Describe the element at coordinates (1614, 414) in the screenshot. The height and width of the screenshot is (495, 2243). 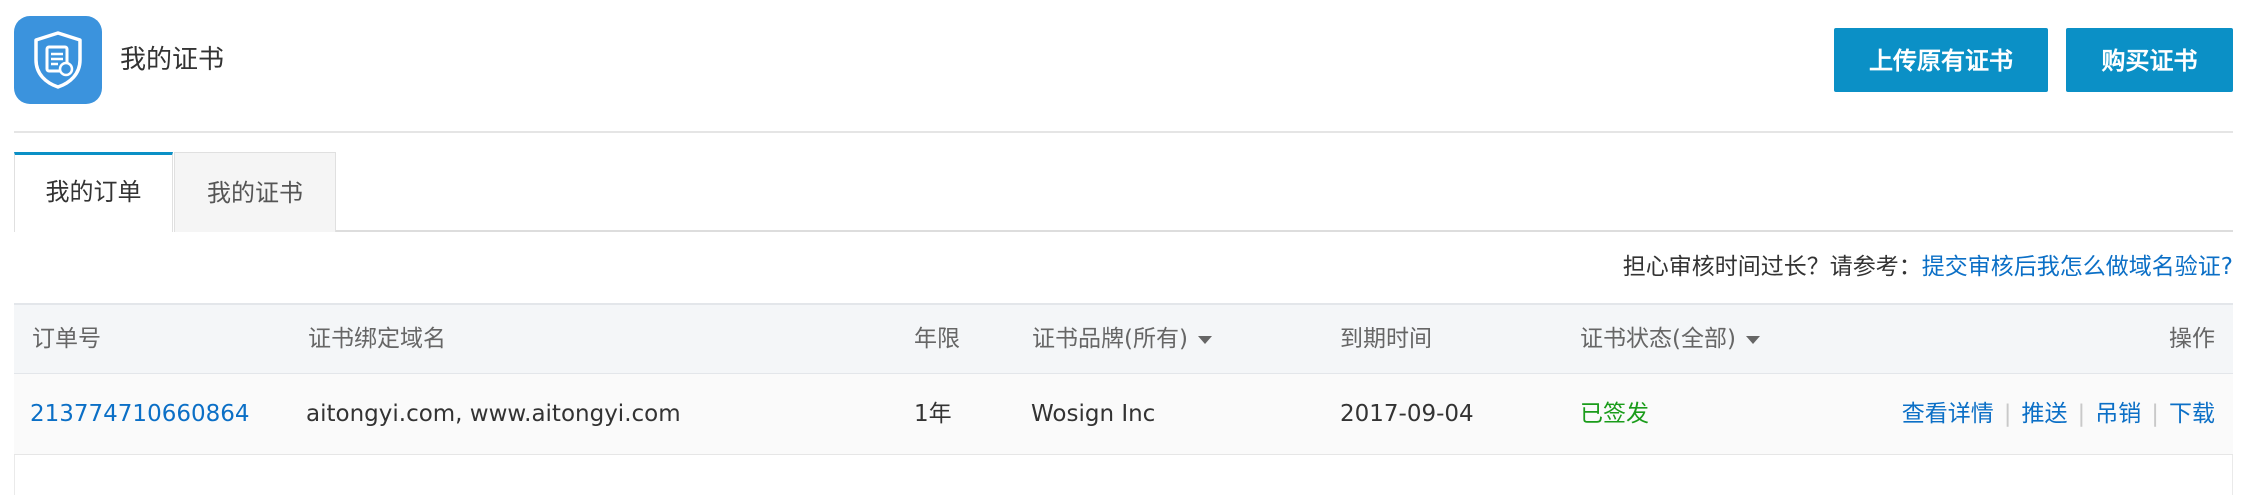
I see `status-badge: 已签发` at that location.